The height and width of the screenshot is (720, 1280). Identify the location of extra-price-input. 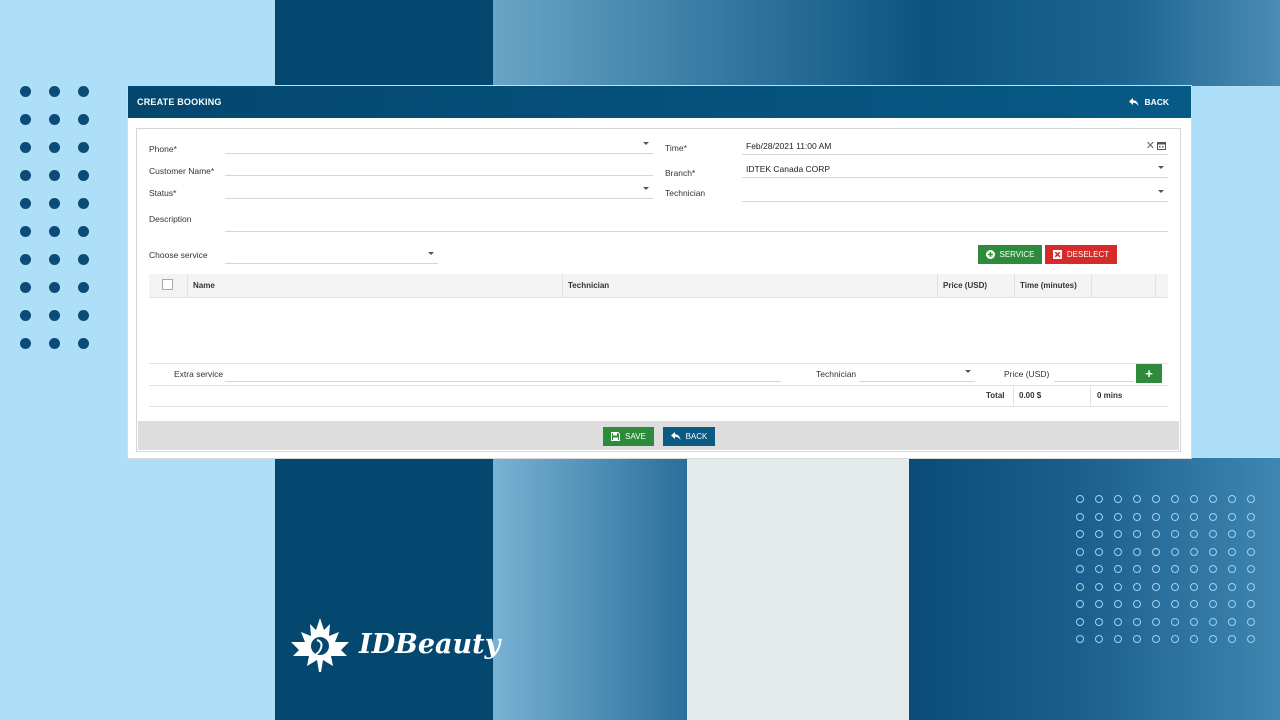
(1094, 374).